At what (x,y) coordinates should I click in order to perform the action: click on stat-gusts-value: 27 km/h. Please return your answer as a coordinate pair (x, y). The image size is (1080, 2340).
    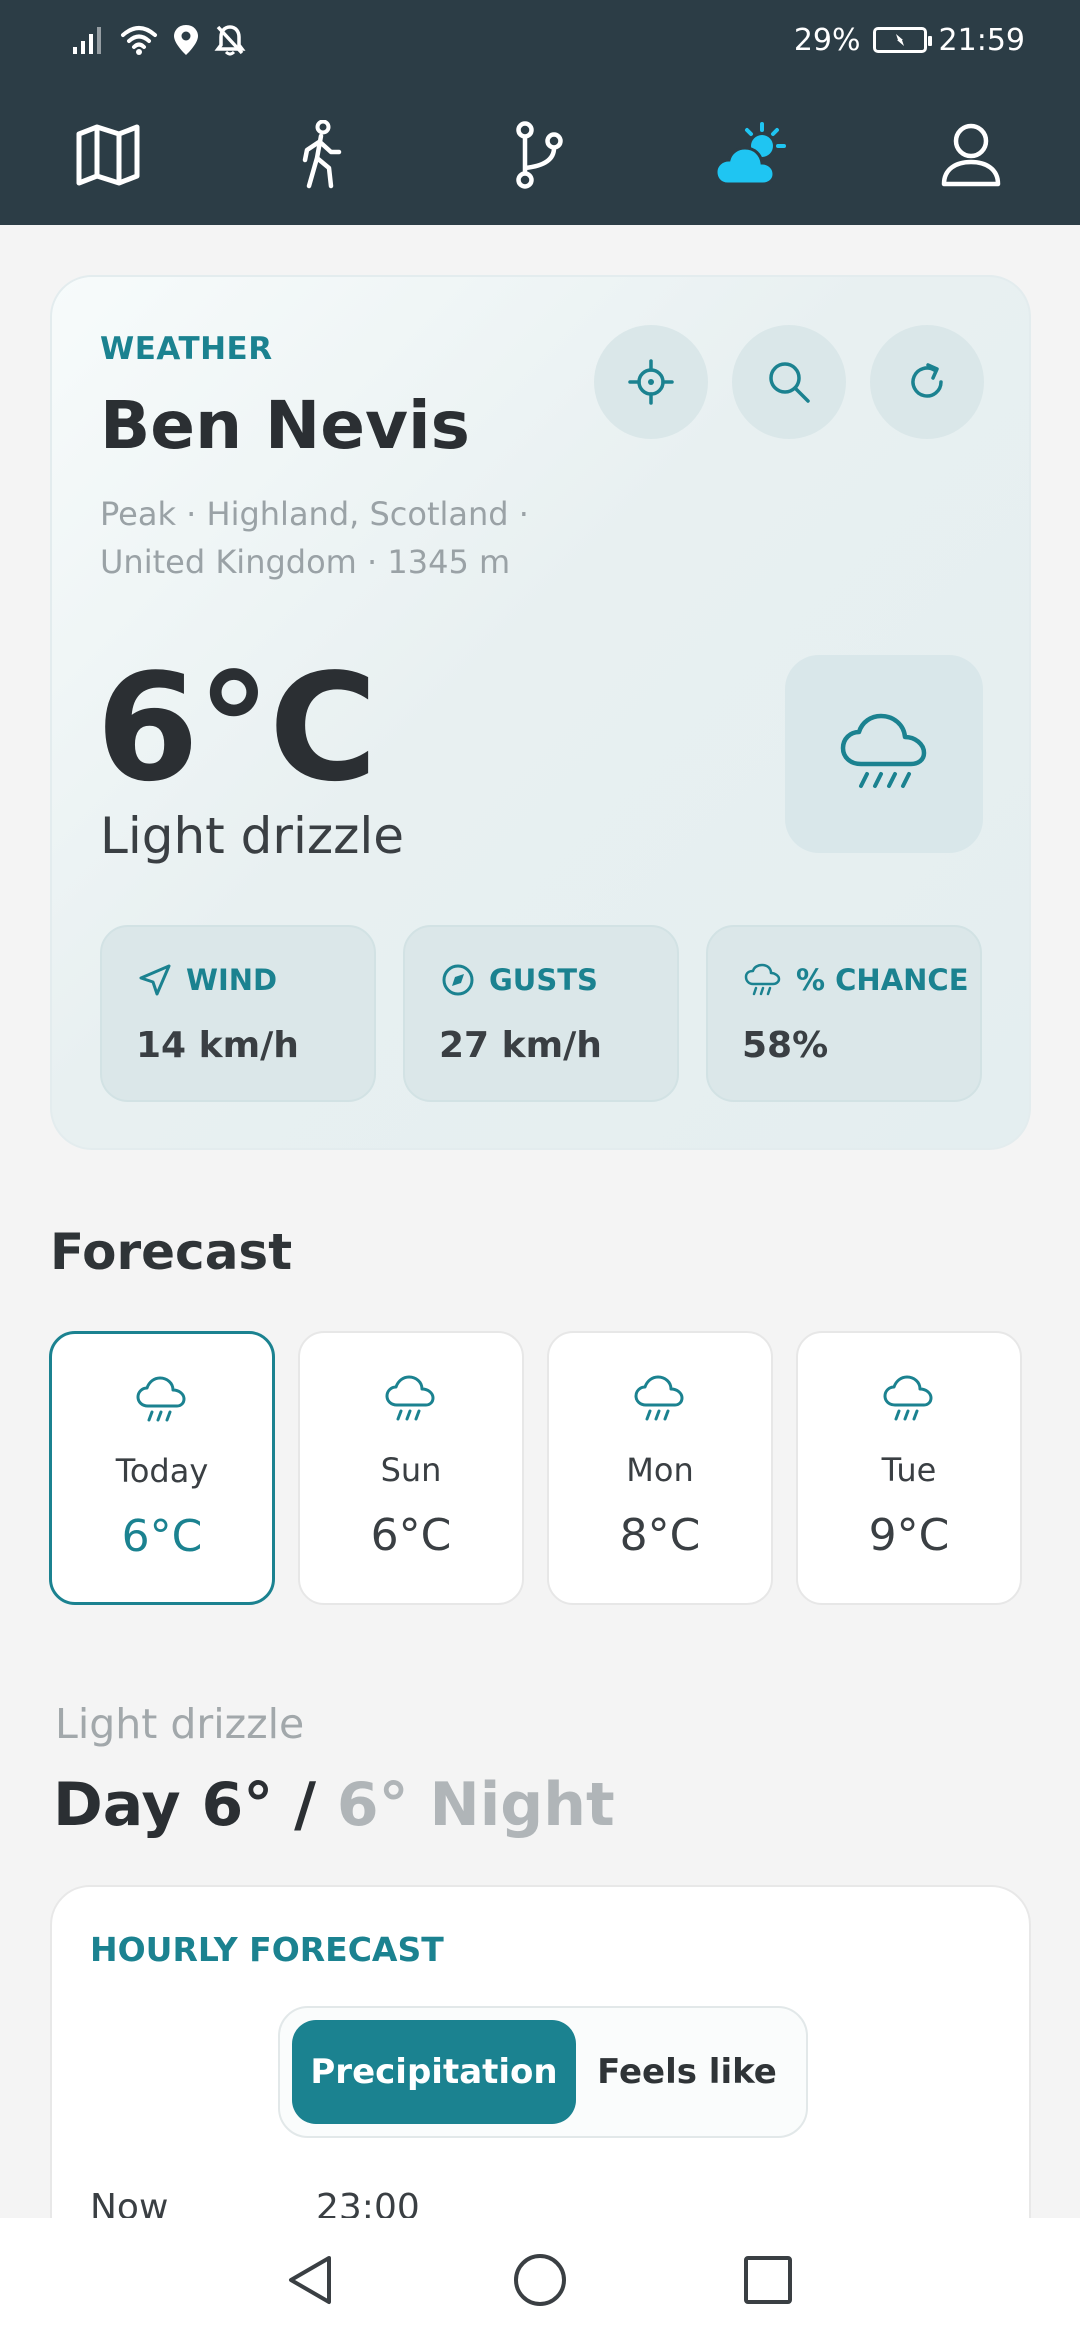
    Looking at the image, I should click on (520, 1045).